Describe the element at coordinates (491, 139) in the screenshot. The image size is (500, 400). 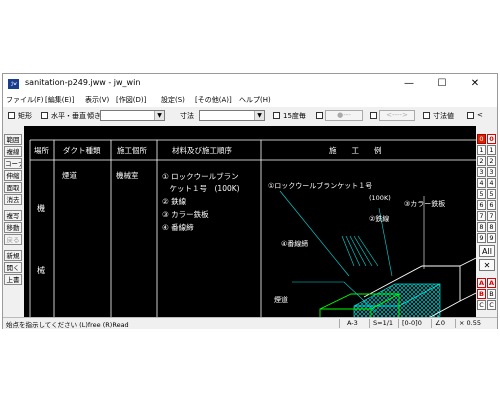
I see `layer-0: 0` at that location.